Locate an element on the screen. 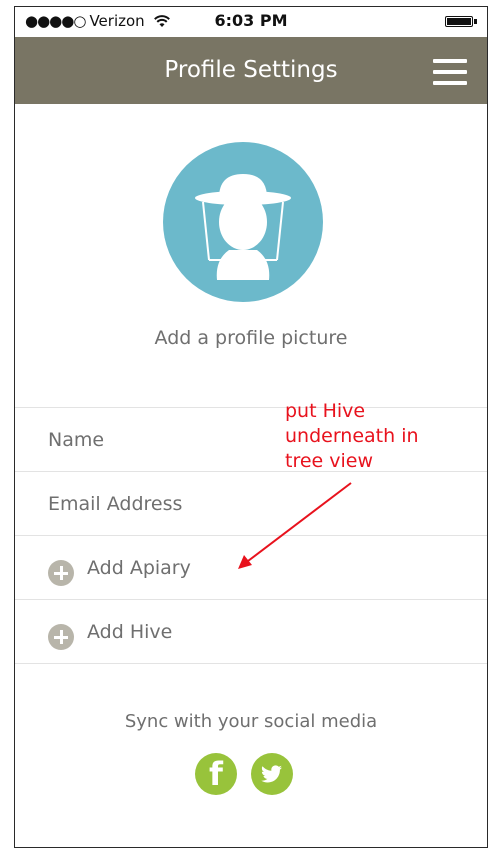  status-time: 6:03 PM is located at coordinates (251, 20).